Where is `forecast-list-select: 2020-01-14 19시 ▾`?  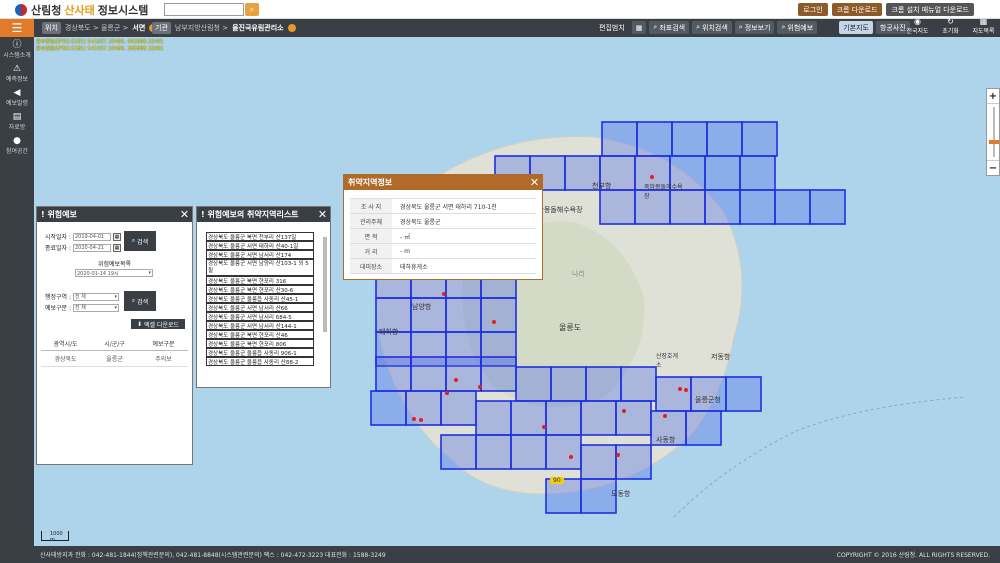
forecast-list-select: 2020-01-14 19시 ▾ is located at coordinates (114, 273).